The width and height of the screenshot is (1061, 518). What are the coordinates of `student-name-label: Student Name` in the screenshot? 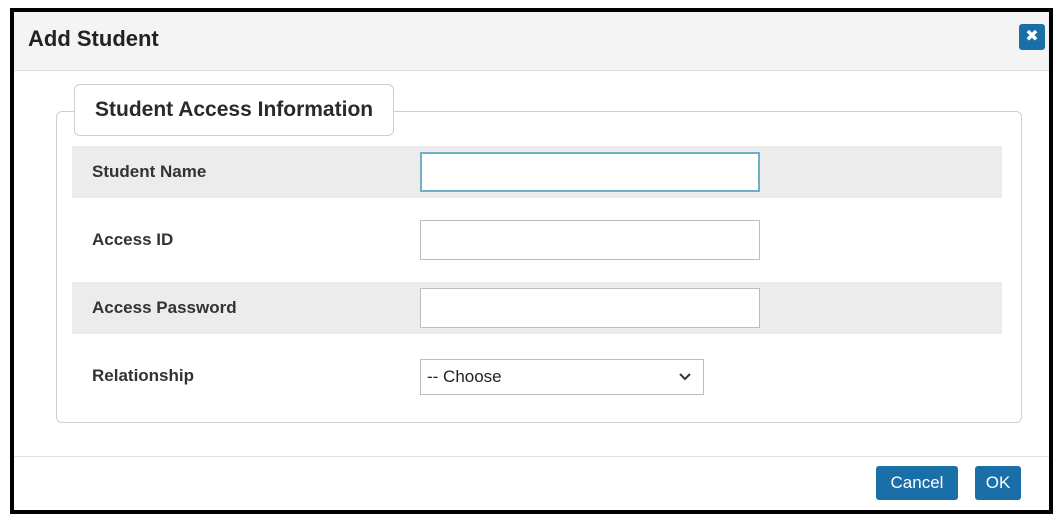 It's located at (149, 171).